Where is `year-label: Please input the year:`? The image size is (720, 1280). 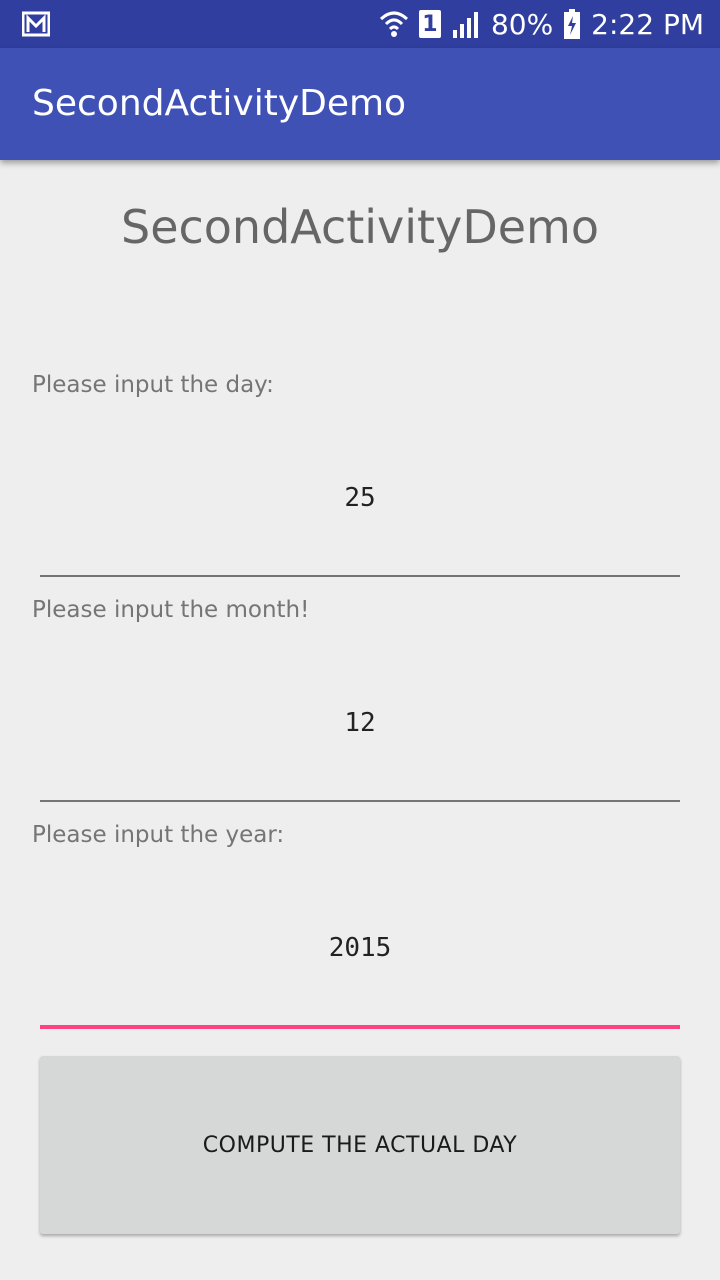
year-label: Please input the year: is located at coordinates (158, 835).